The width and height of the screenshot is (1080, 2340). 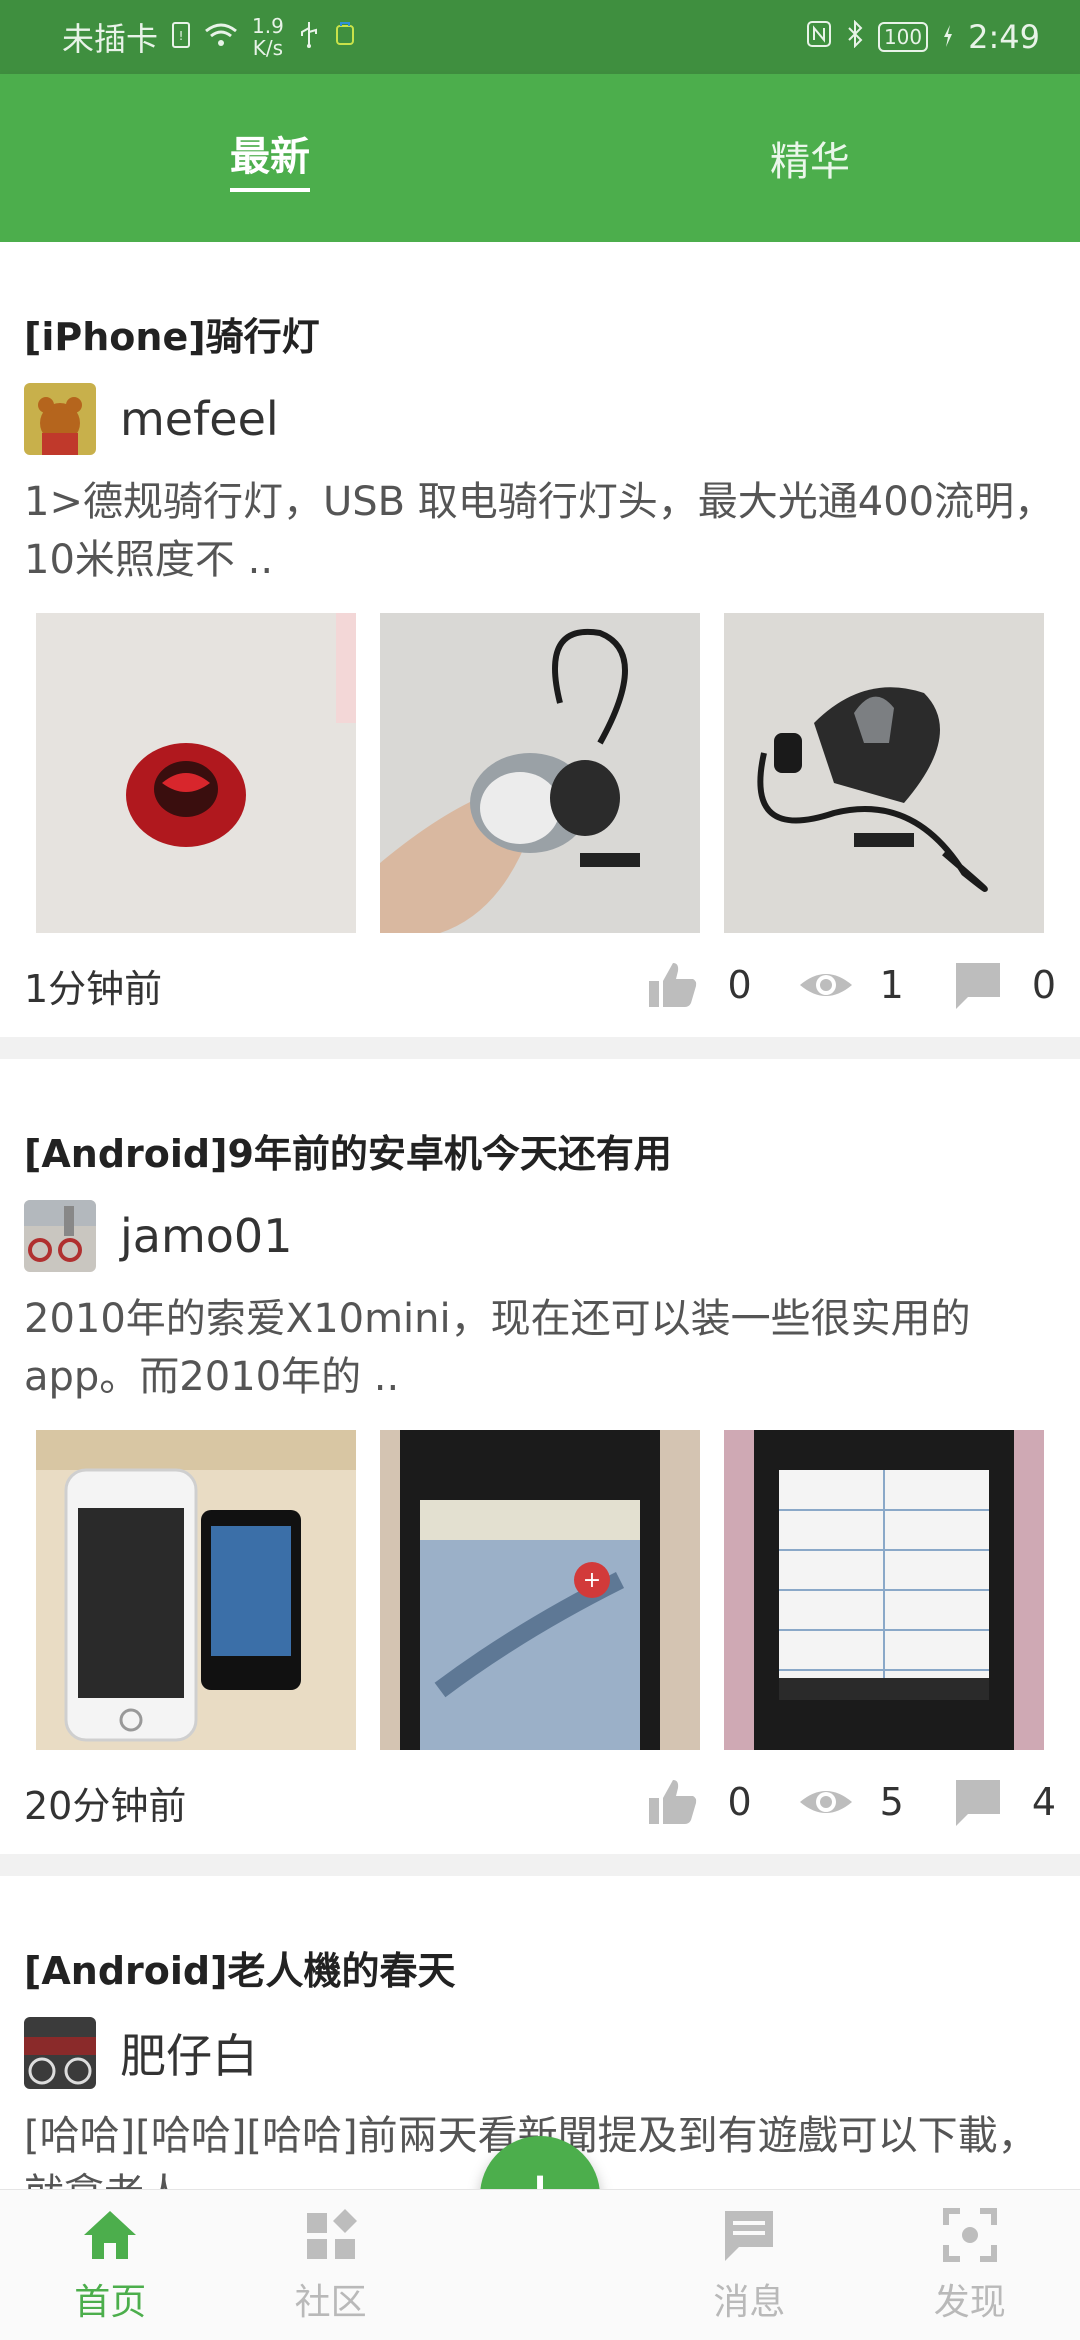 I want to click on nav-fab-gap, so click(x=540, y=2265).